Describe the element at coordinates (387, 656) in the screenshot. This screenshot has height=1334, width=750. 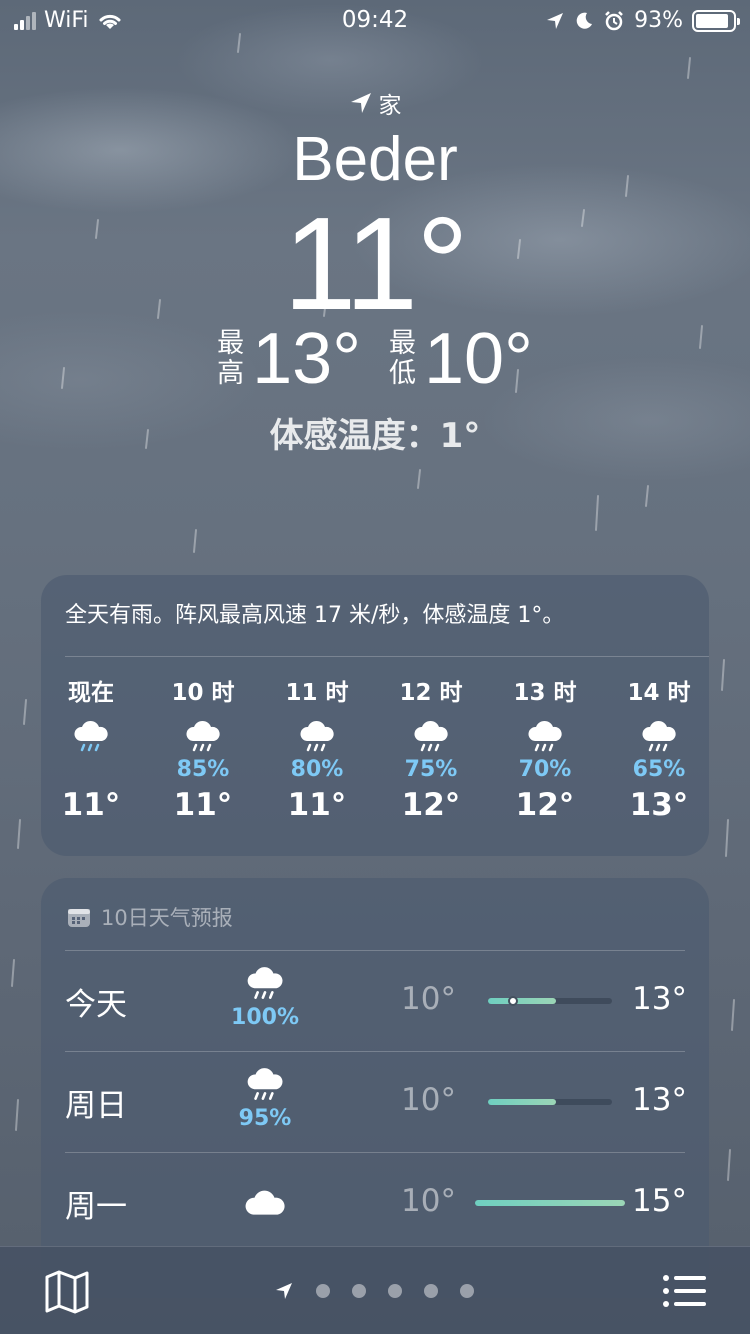
I see `divider` at that location.